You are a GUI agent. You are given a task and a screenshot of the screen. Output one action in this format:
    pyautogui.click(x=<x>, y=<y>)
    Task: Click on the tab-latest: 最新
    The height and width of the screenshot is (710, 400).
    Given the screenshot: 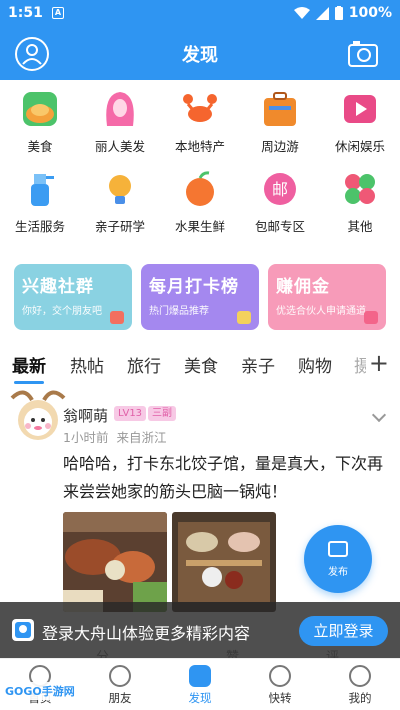 What is the action you would take?
    pyautogui.click(x=29, y=364)
    